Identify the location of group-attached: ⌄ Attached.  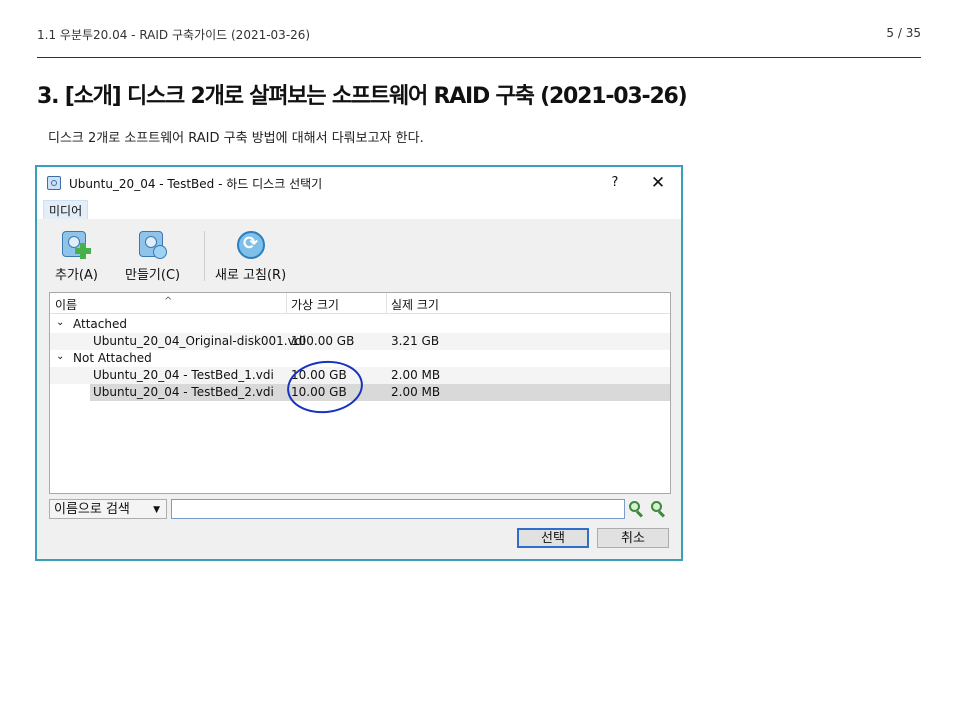
(360, 324).